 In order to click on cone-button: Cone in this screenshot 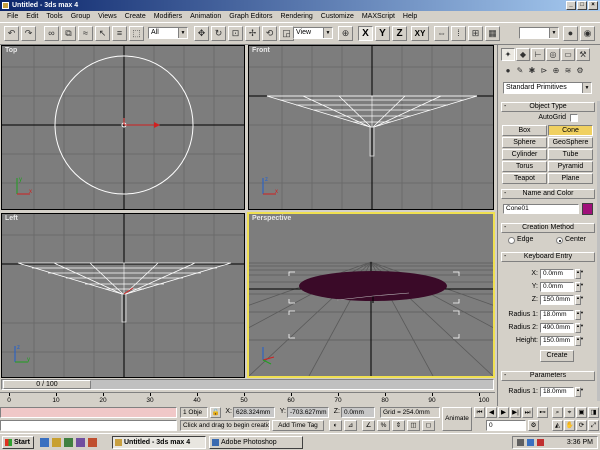, I will do `click(570, 130)`.